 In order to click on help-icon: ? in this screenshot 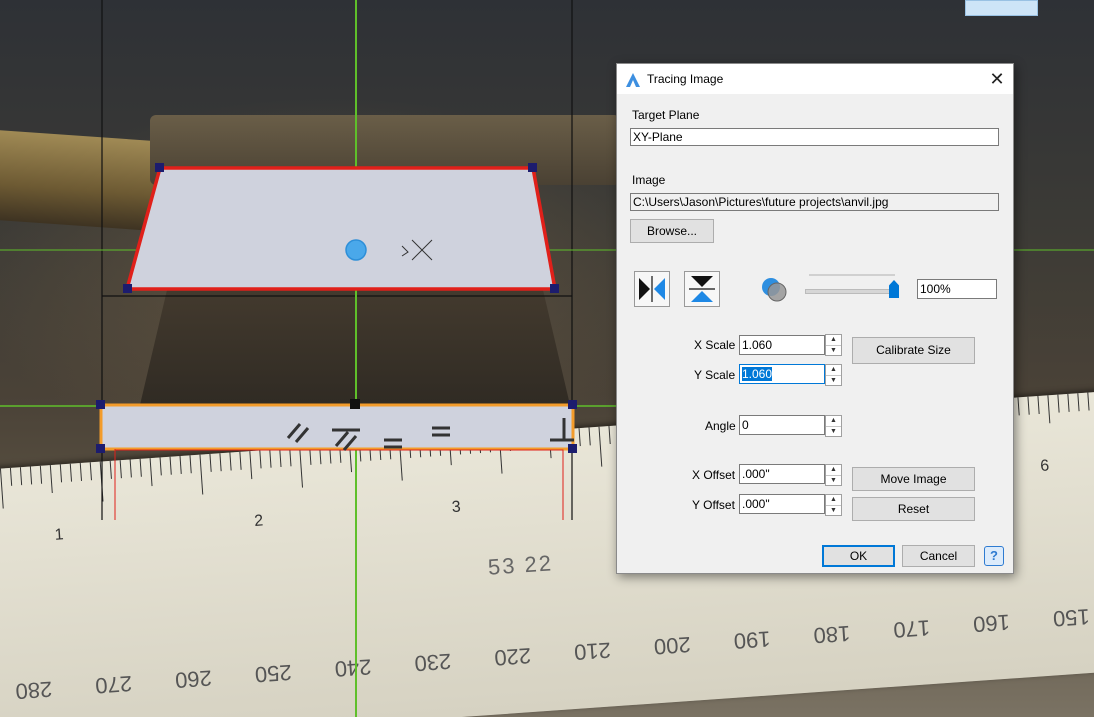, I will do `click(994, 556)`.